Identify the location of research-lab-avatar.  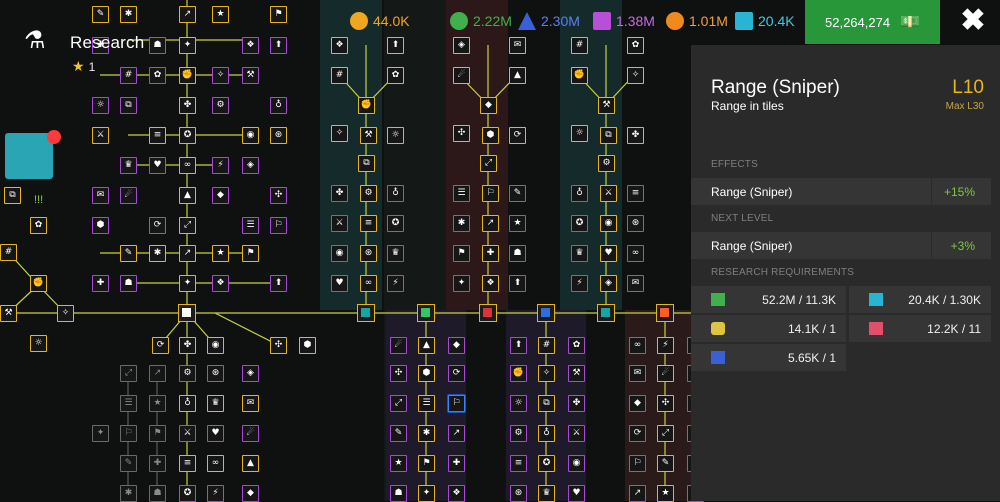
(29, 156).